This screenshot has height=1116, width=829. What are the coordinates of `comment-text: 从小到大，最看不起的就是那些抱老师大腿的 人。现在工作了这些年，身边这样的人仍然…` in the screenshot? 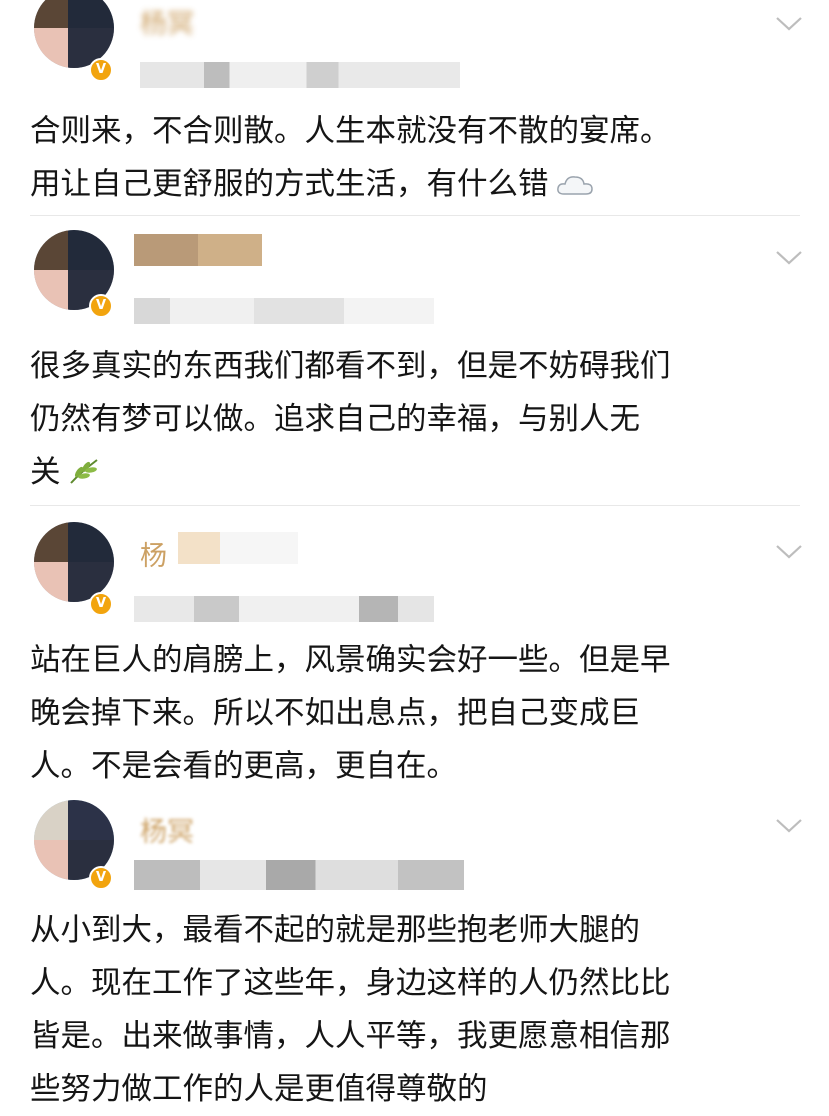 It's located at (350, 1010).